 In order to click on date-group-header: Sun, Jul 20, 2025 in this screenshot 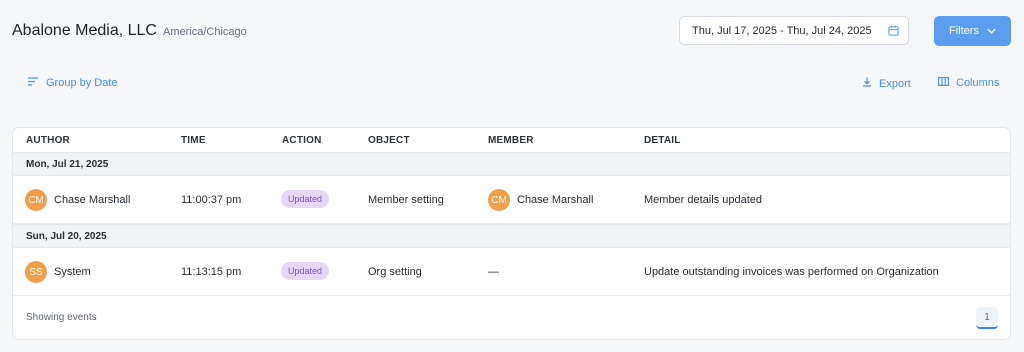, I will do `click(511, 236)`.